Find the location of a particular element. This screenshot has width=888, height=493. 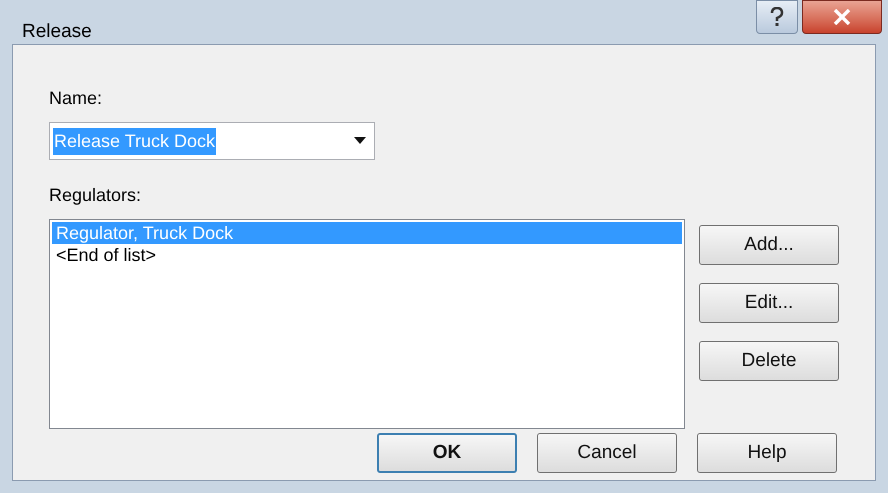

list-item: <End of list> is located at coordinates (367, 255).